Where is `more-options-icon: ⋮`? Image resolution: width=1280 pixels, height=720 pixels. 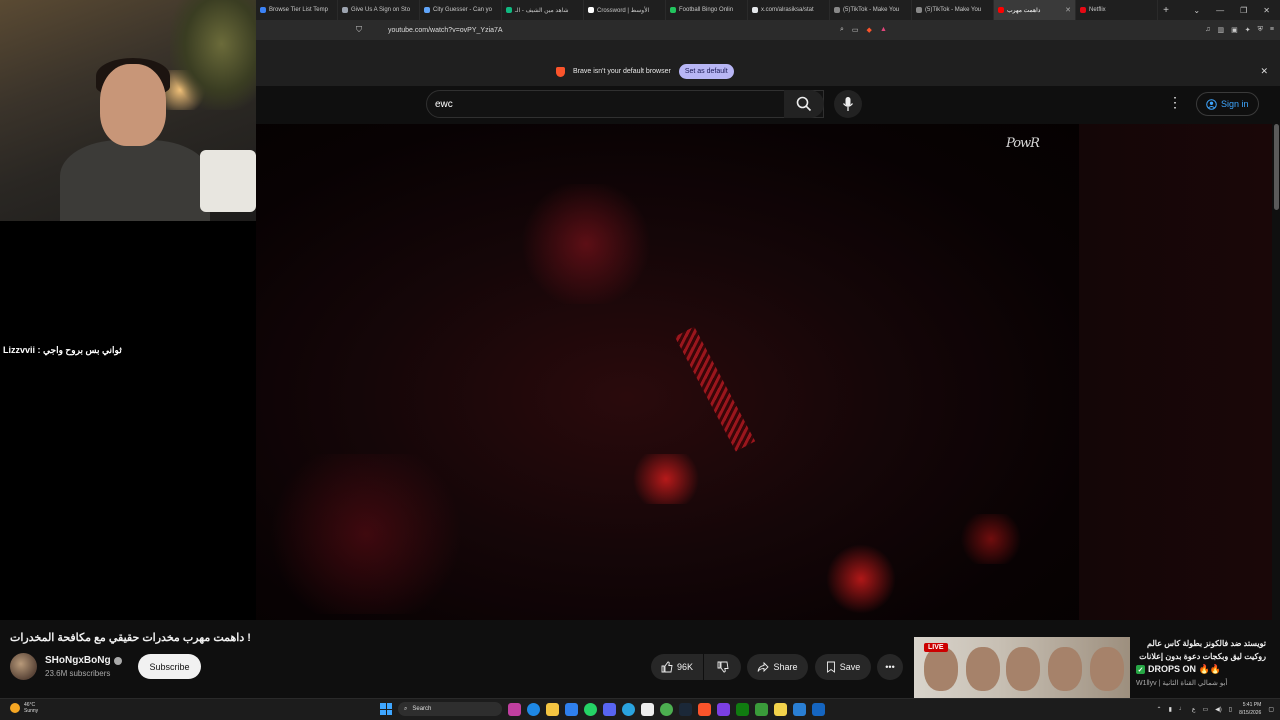 more-options-icon: ⋮ is located at coordinates (1175, 102).